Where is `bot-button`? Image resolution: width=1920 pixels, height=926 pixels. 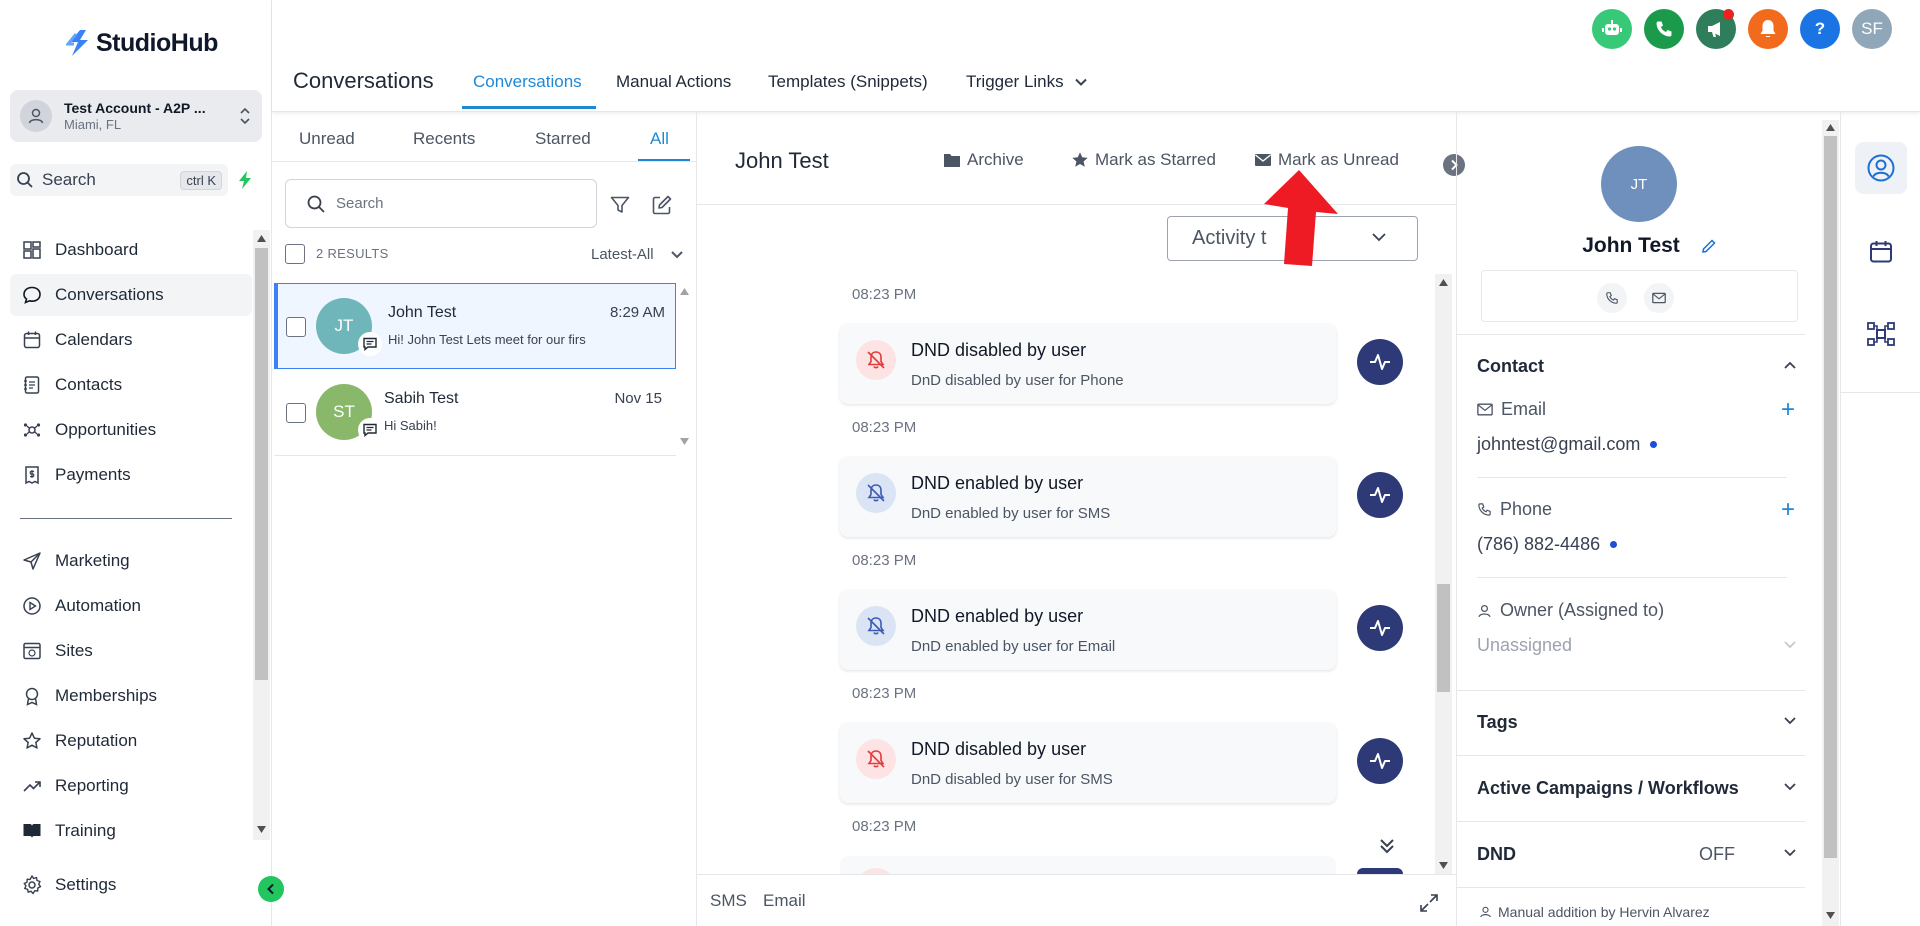 bot-button is located at coordinates (1612, 29).